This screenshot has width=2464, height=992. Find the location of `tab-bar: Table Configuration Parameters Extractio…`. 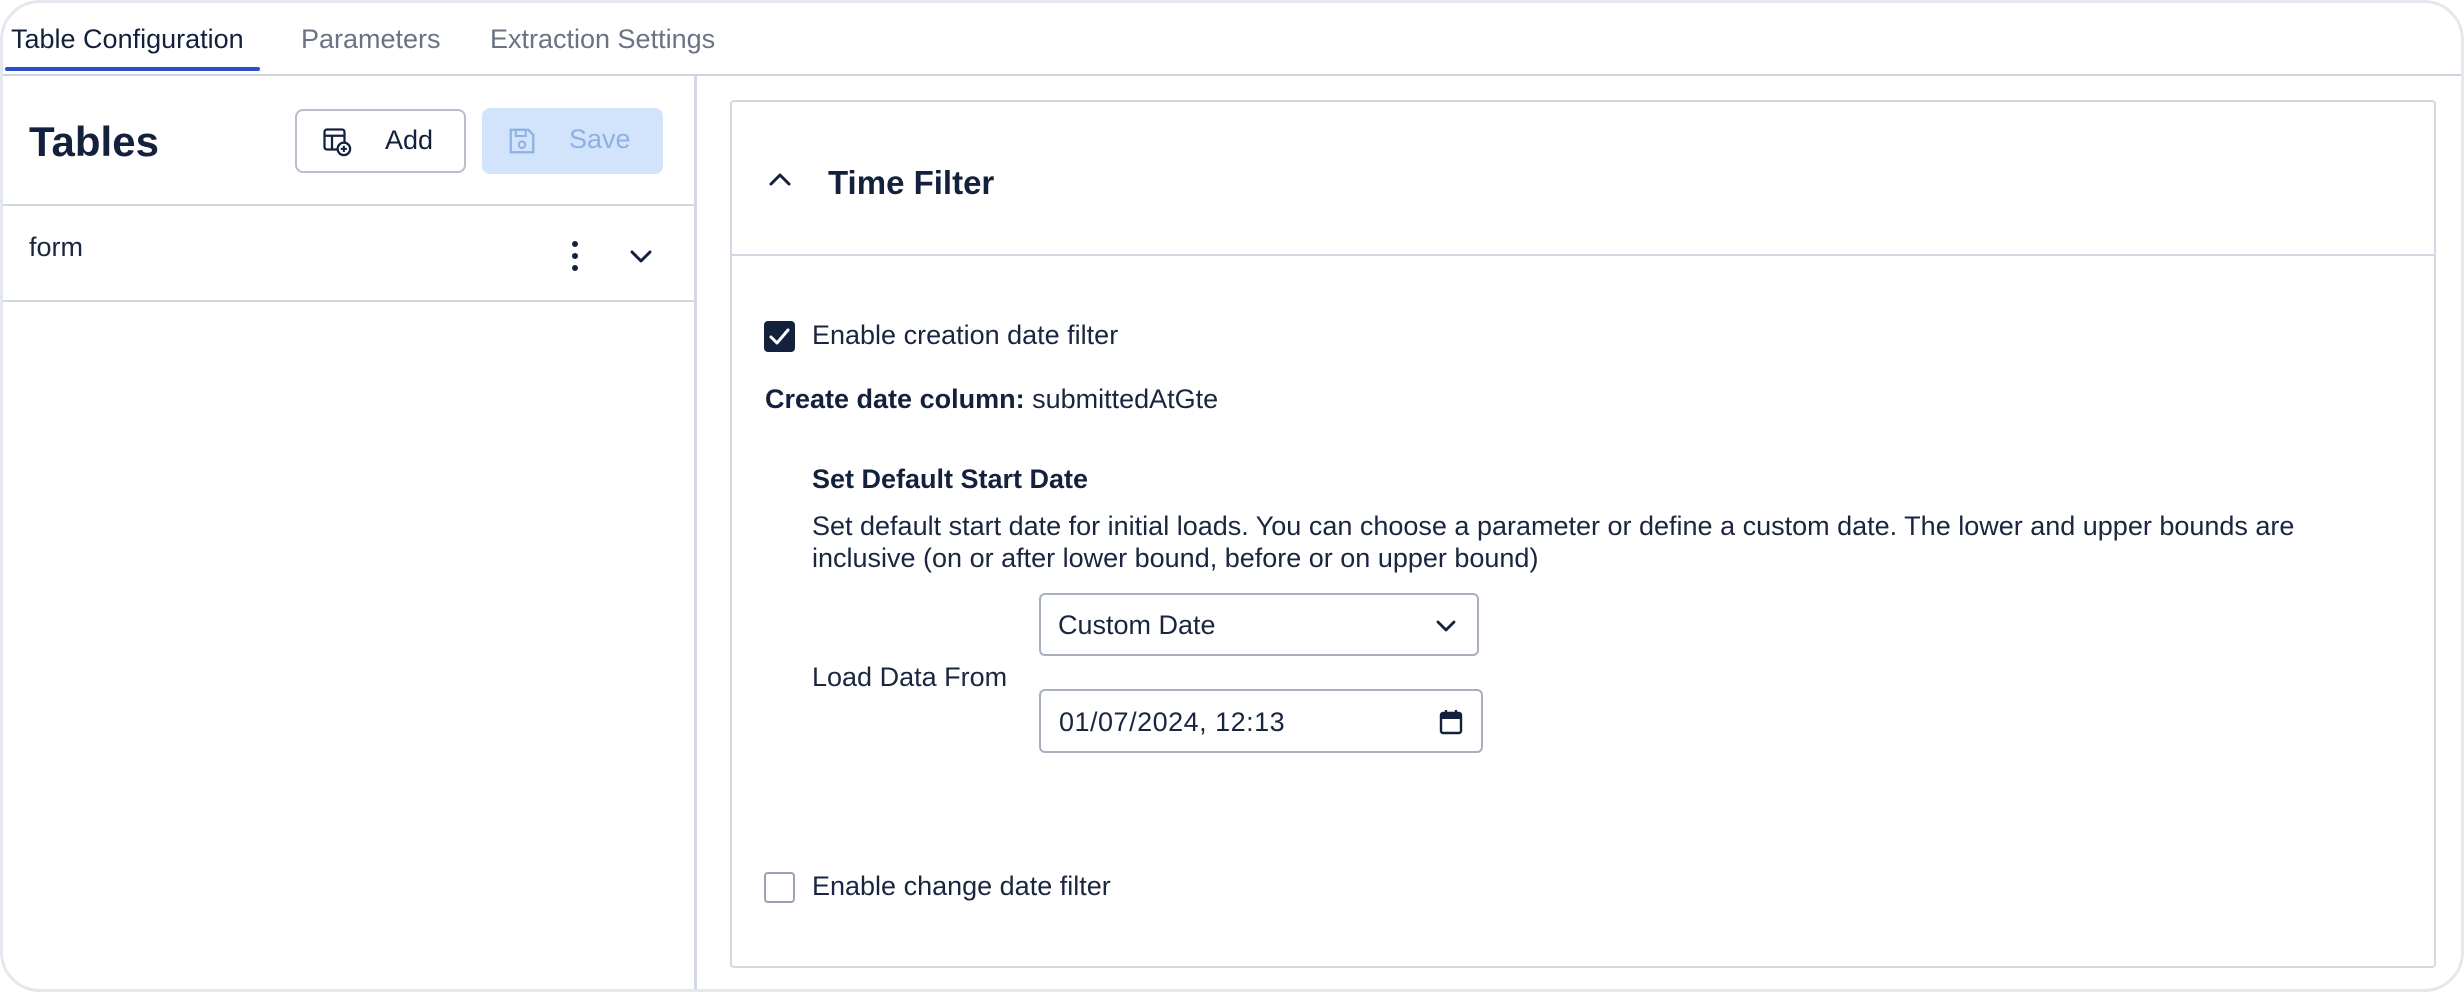

tab-bar: Table Configuration Parameters Extractio… is located at coordinates (1232, 39).